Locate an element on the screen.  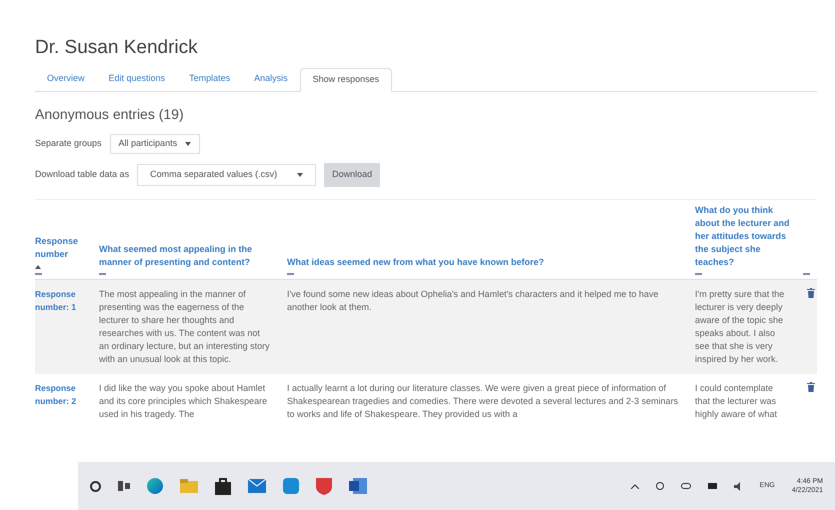
tab: Overview is located at coordinates (66, 79).